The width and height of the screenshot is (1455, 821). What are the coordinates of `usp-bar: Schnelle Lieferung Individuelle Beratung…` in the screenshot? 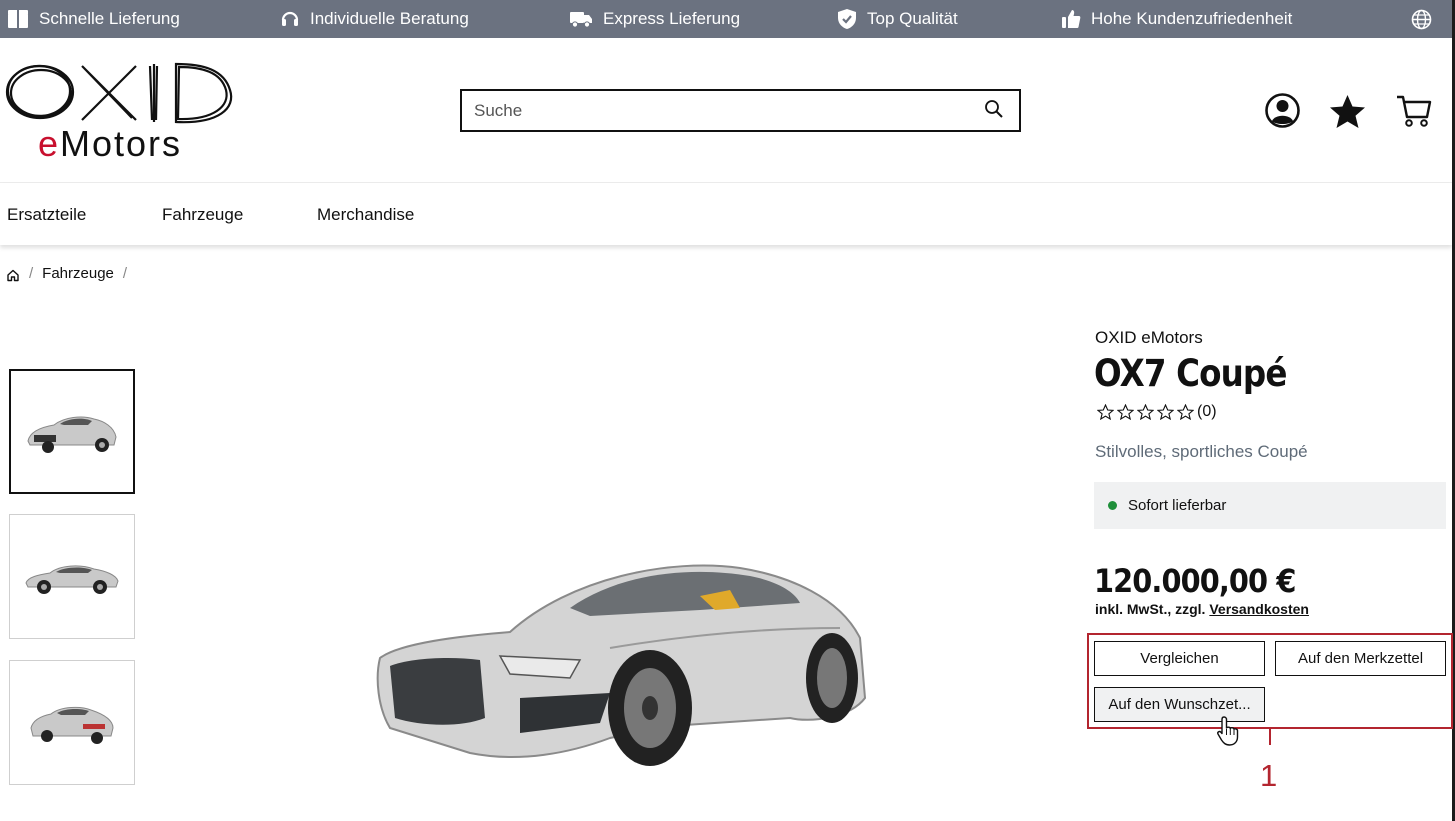 It's located at (726, 19).